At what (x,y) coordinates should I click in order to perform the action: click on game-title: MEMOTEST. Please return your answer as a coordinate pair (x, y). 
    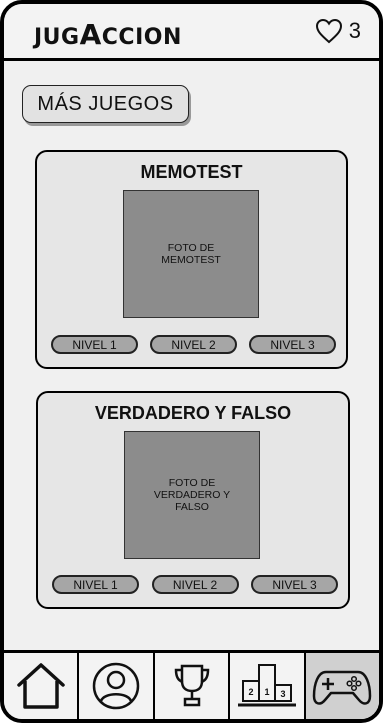
    Looking at the image, I should click on (191, 172).